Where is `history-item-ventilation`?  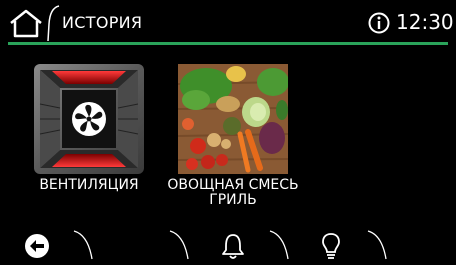 history-item-ventilation is located at coordinates (89, 119).